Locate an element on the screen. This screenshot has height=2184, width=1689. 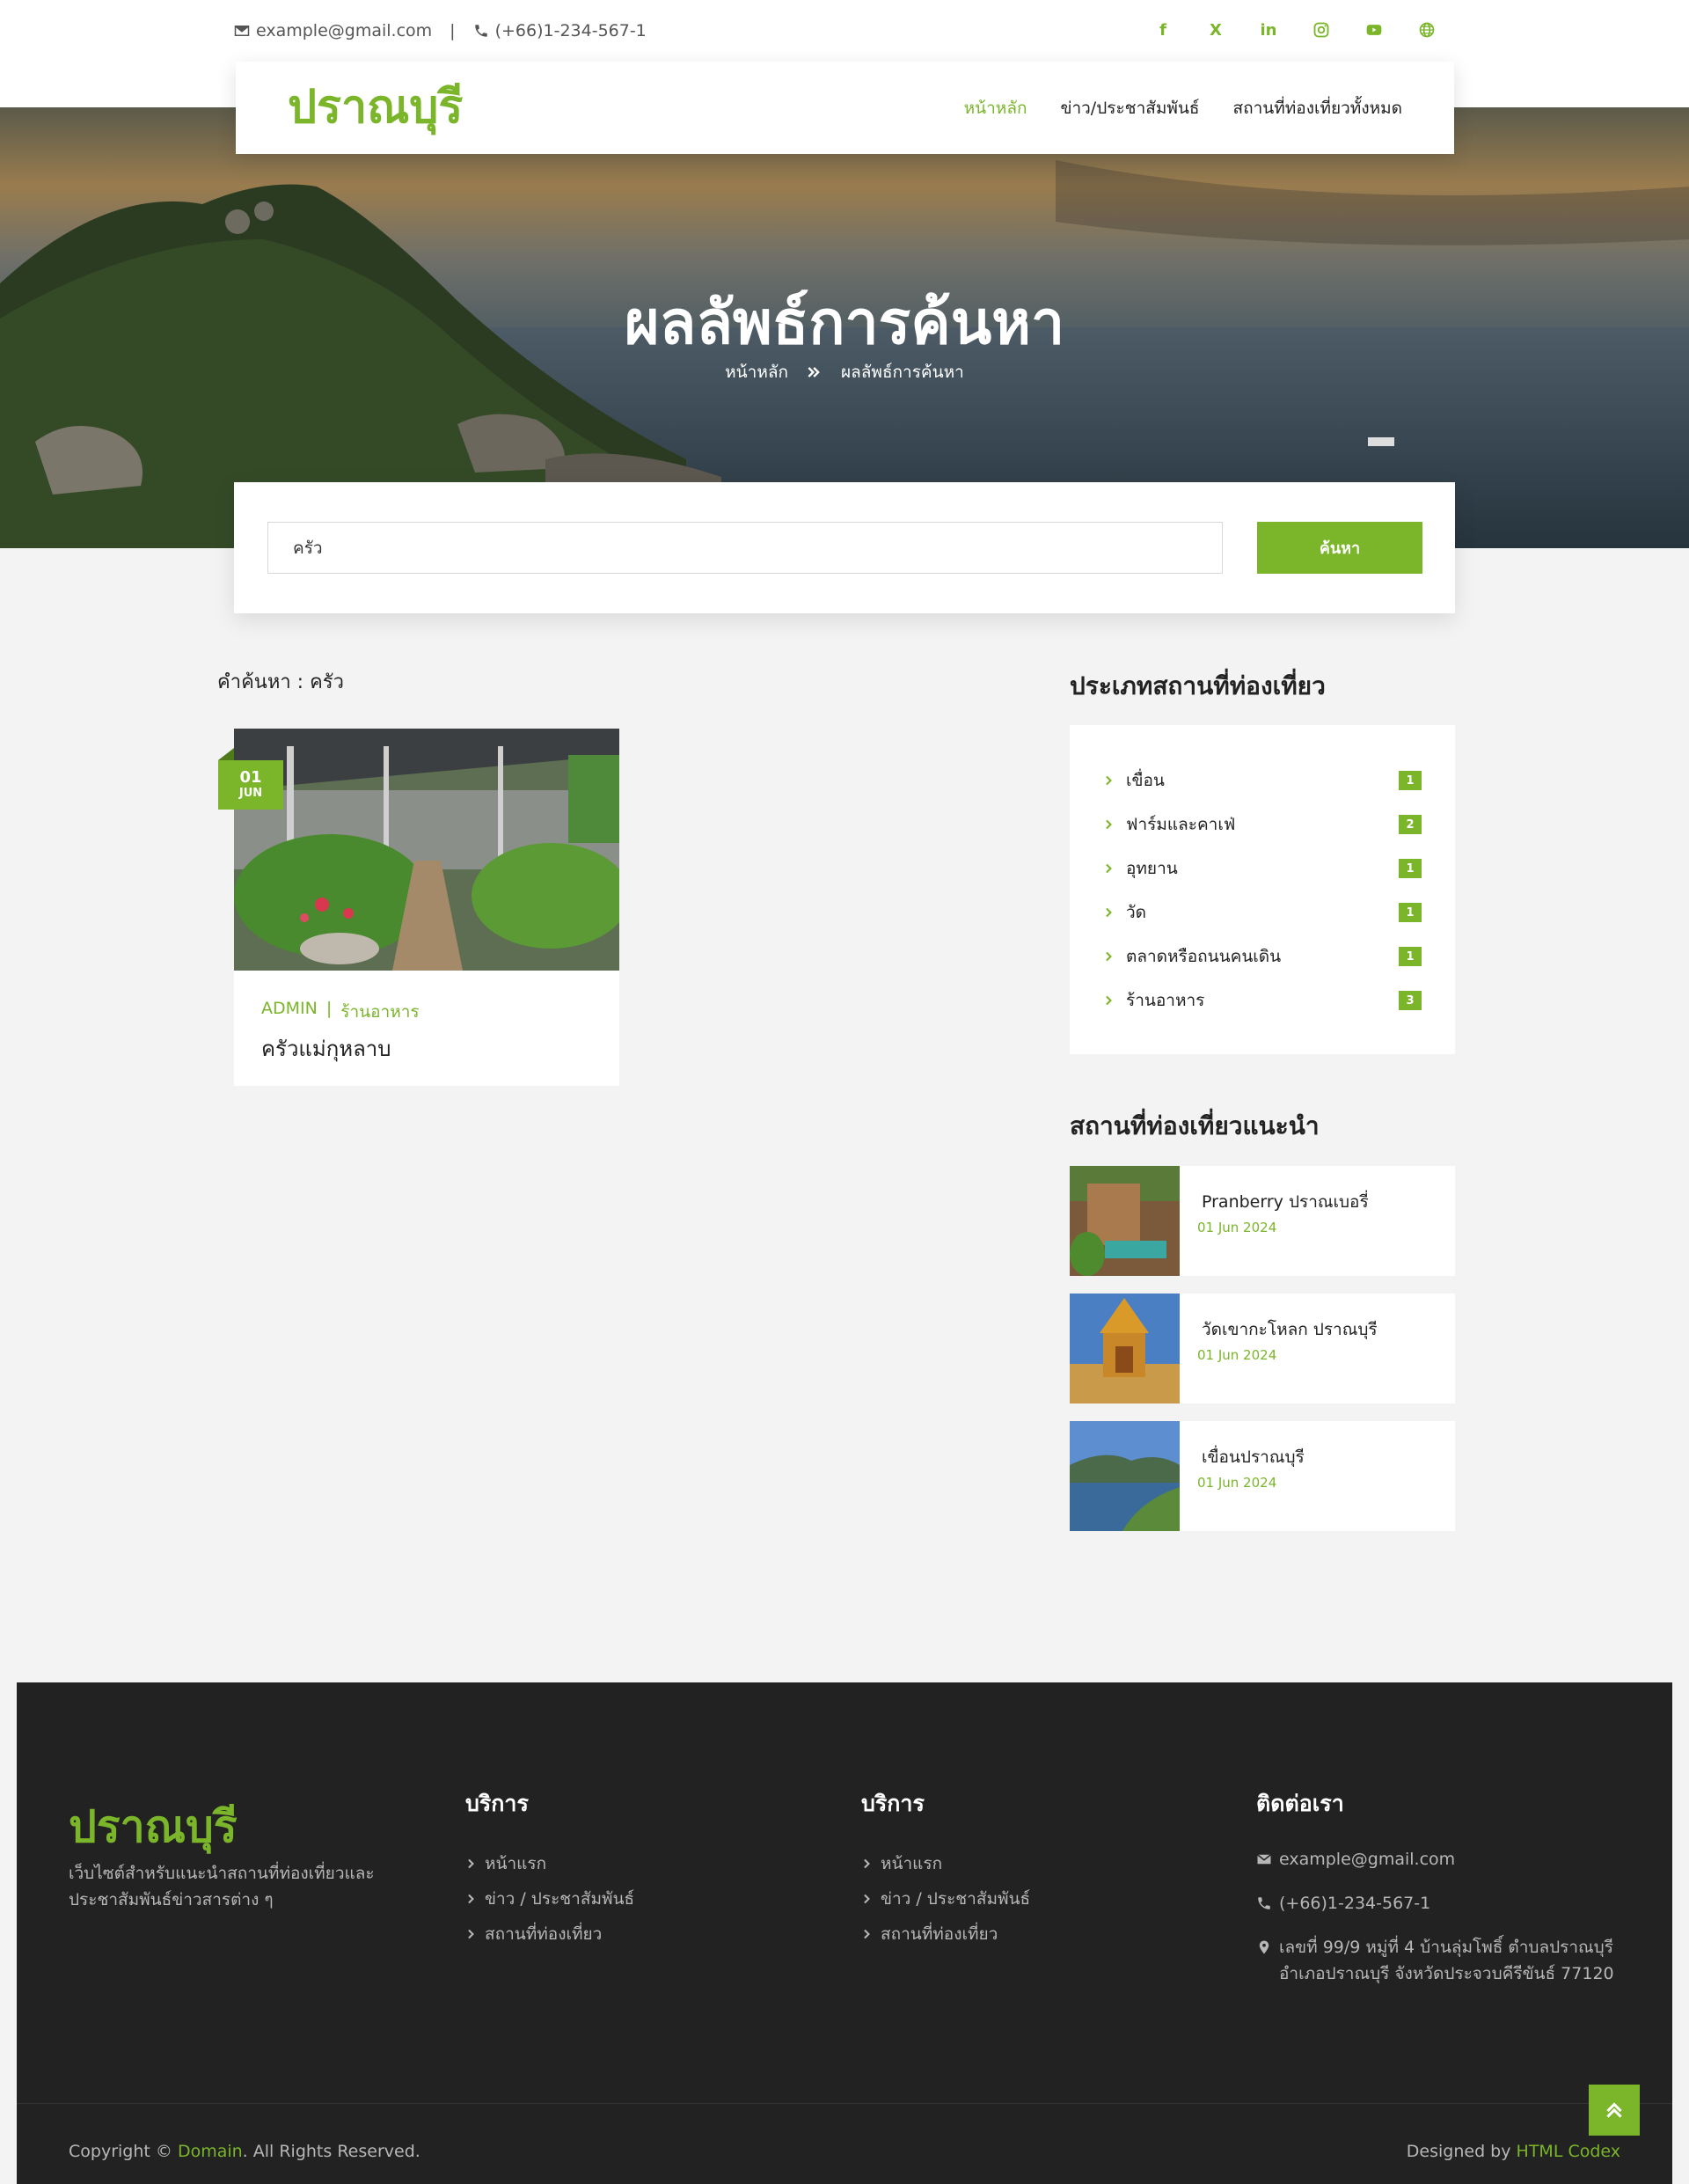
post-date-day: 01 is located at coordinates (250, 777).